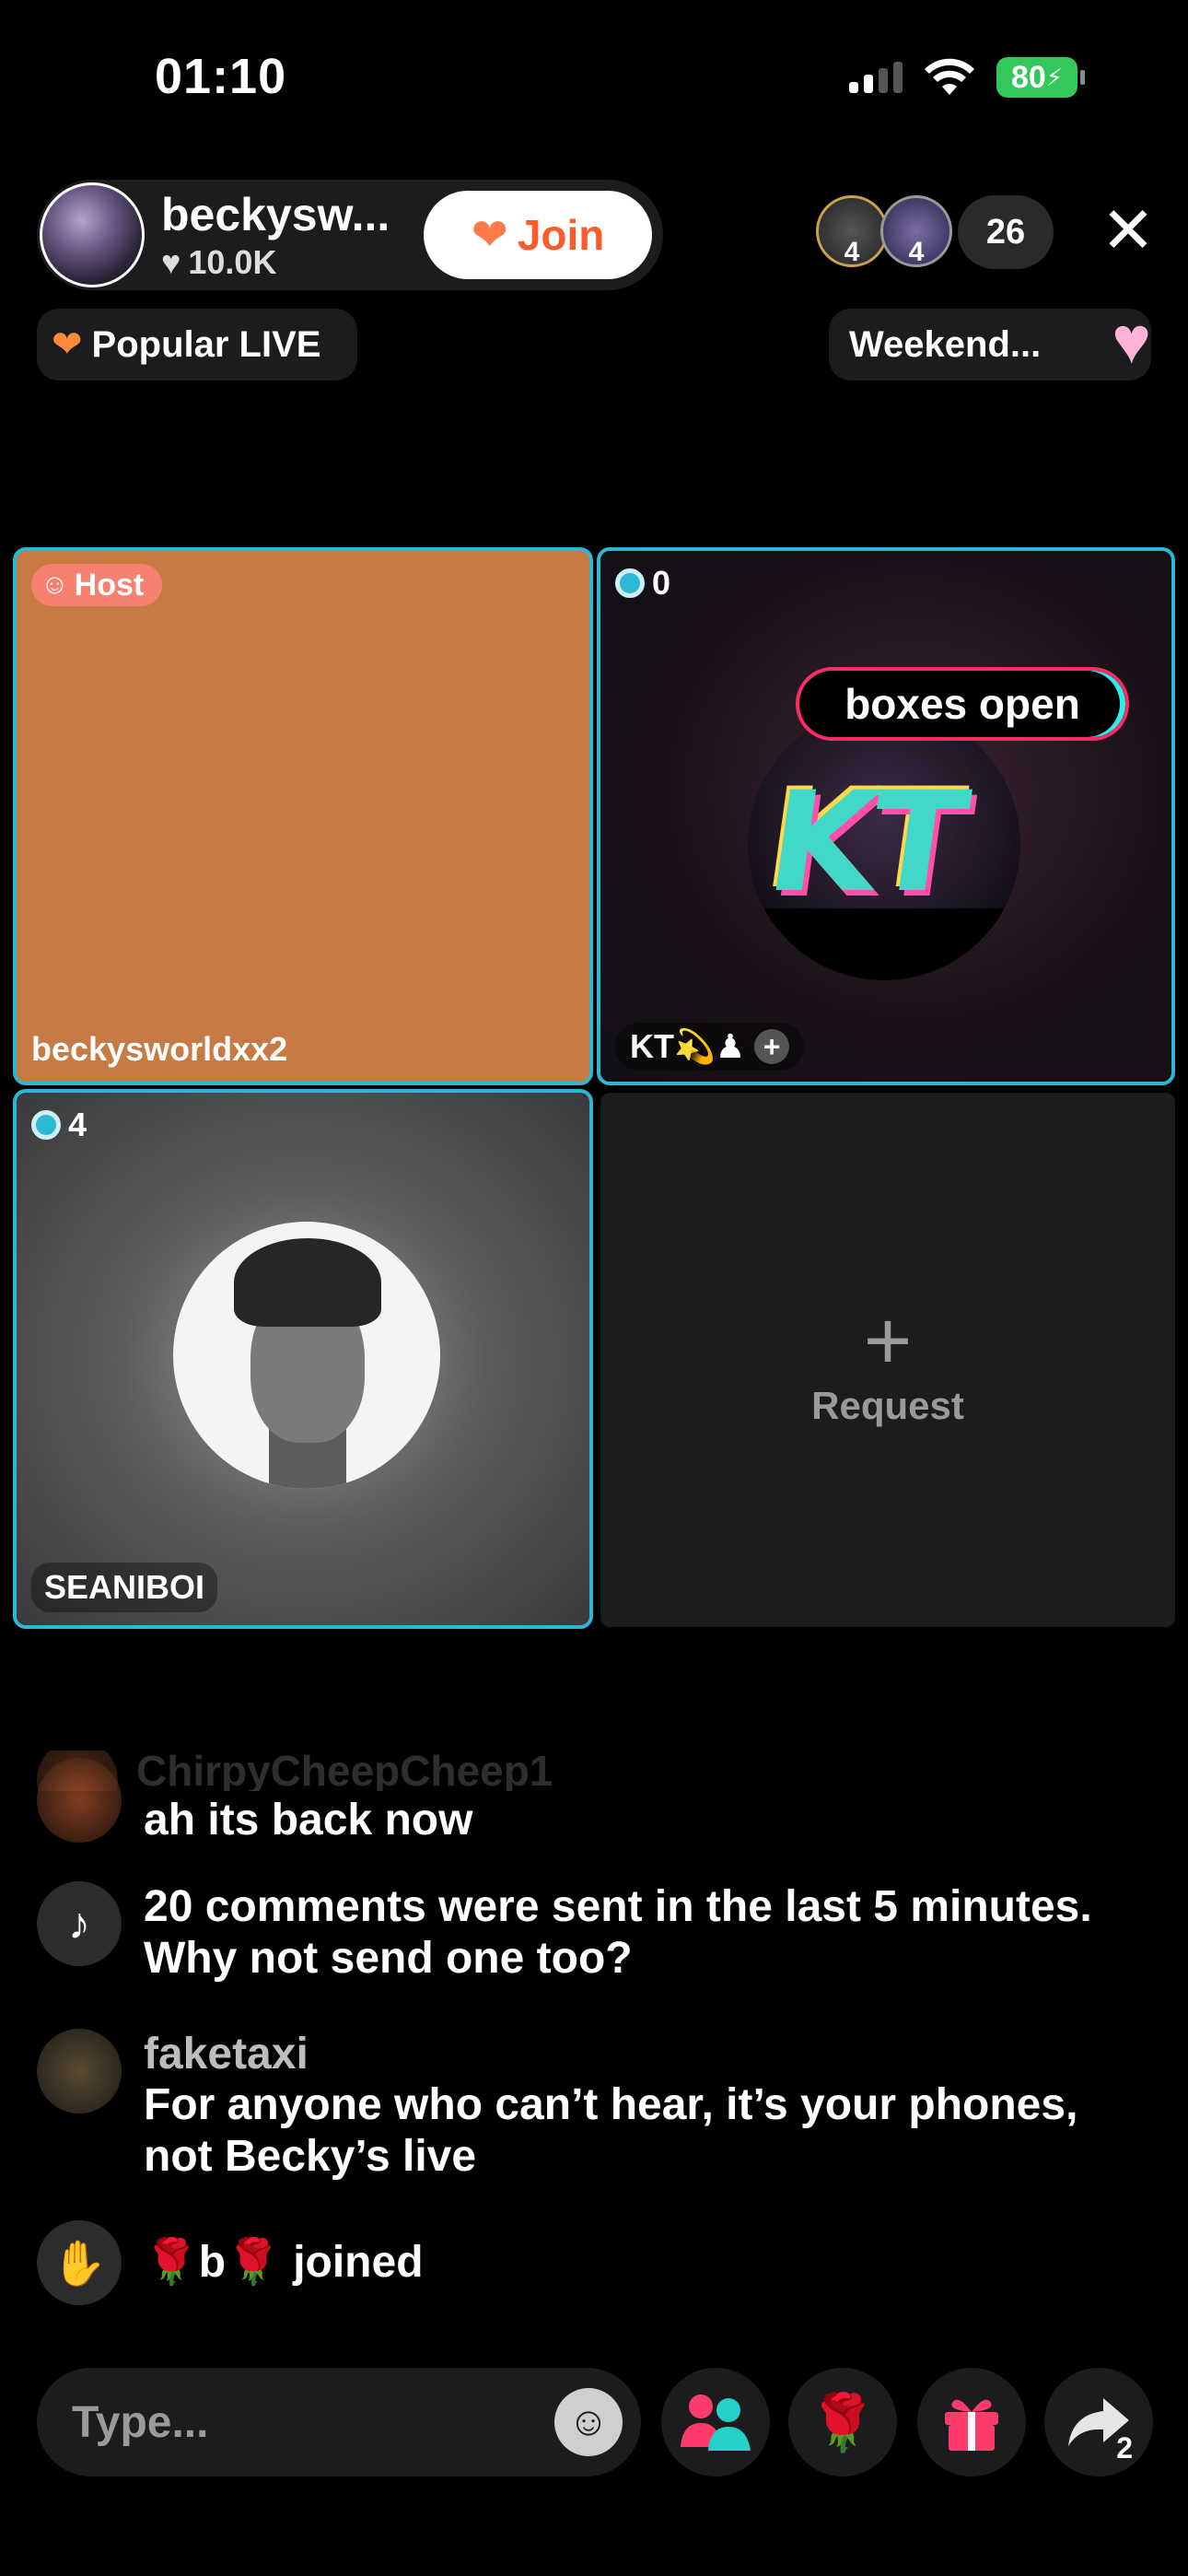  Describe the element at coordinates (888, 1341) in the screenshot. I see `plus-icon: +` at that location.